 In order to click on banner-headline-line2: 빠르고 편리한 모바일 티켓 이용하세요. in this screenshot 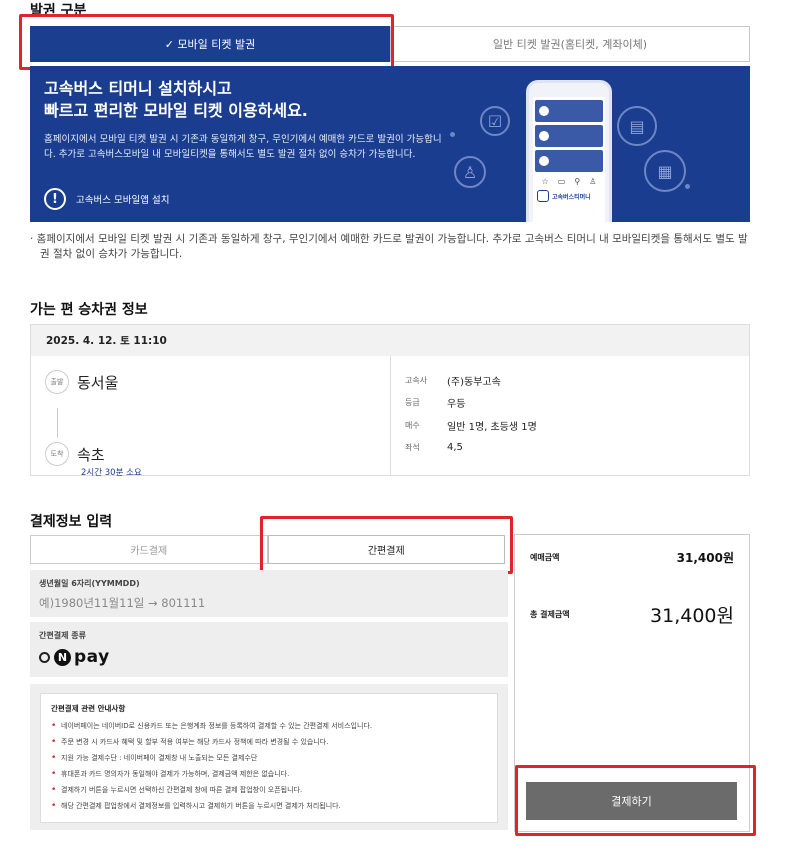, I will do `click(176, 110)`.